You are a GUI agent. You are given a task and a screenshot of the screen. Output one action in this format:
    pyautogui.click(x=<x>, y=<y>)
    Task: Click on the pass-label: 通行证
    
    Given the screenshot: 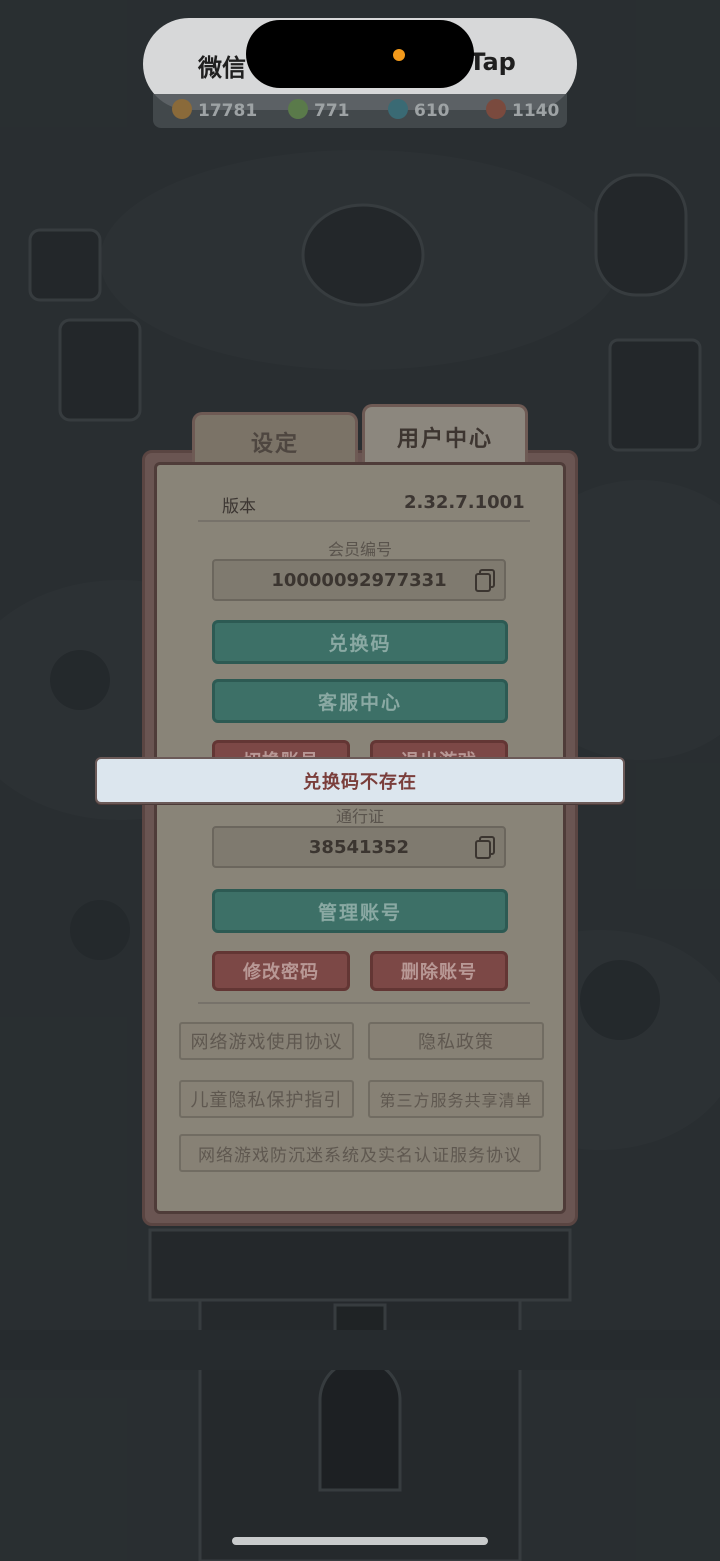 What is the action you would take?
    pyautogui.click(x=359, y=816)
    